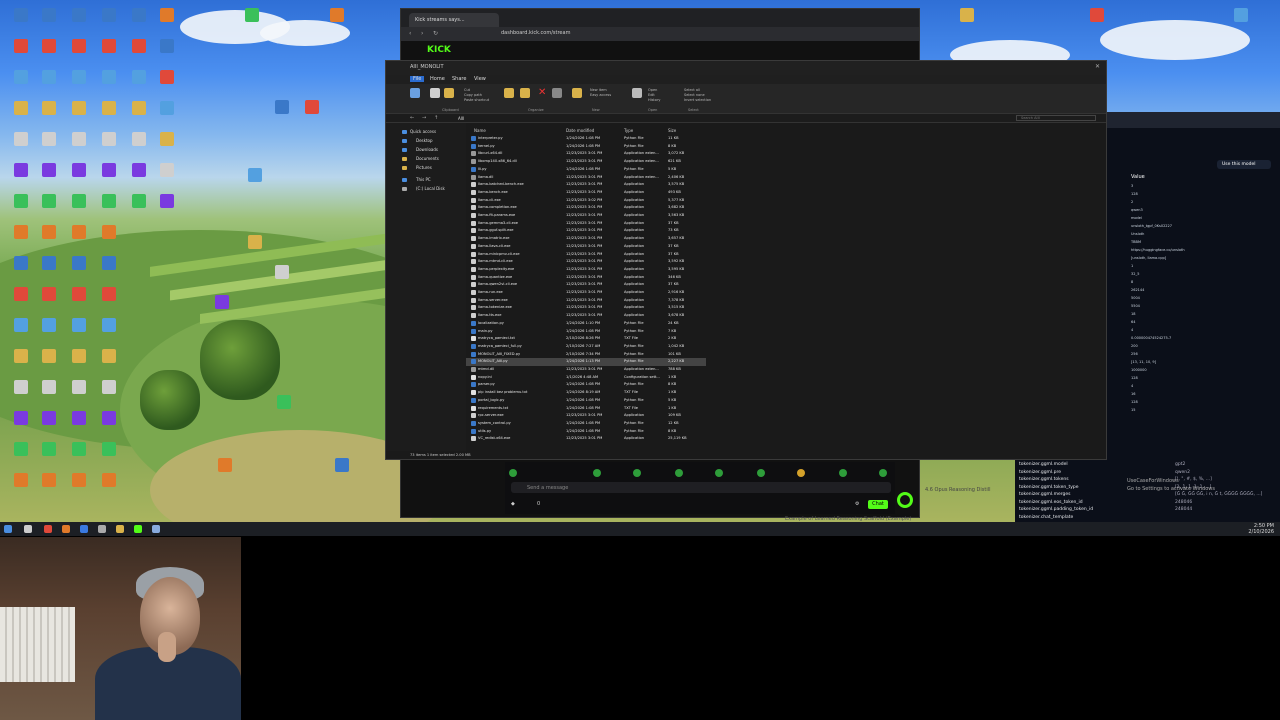 The width and height of the screenshot is (1280, 720). I want to click on column-size: Size, so click(672, 130).